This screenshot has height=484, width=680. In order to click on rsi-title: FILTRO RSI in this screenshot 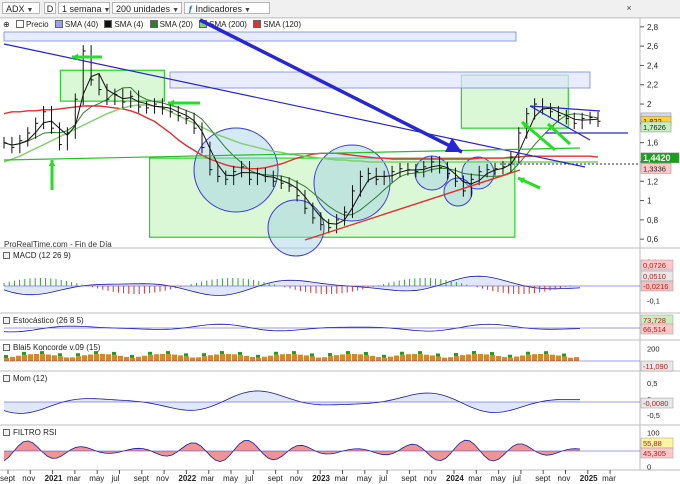, I will do `click(29, 433)`.